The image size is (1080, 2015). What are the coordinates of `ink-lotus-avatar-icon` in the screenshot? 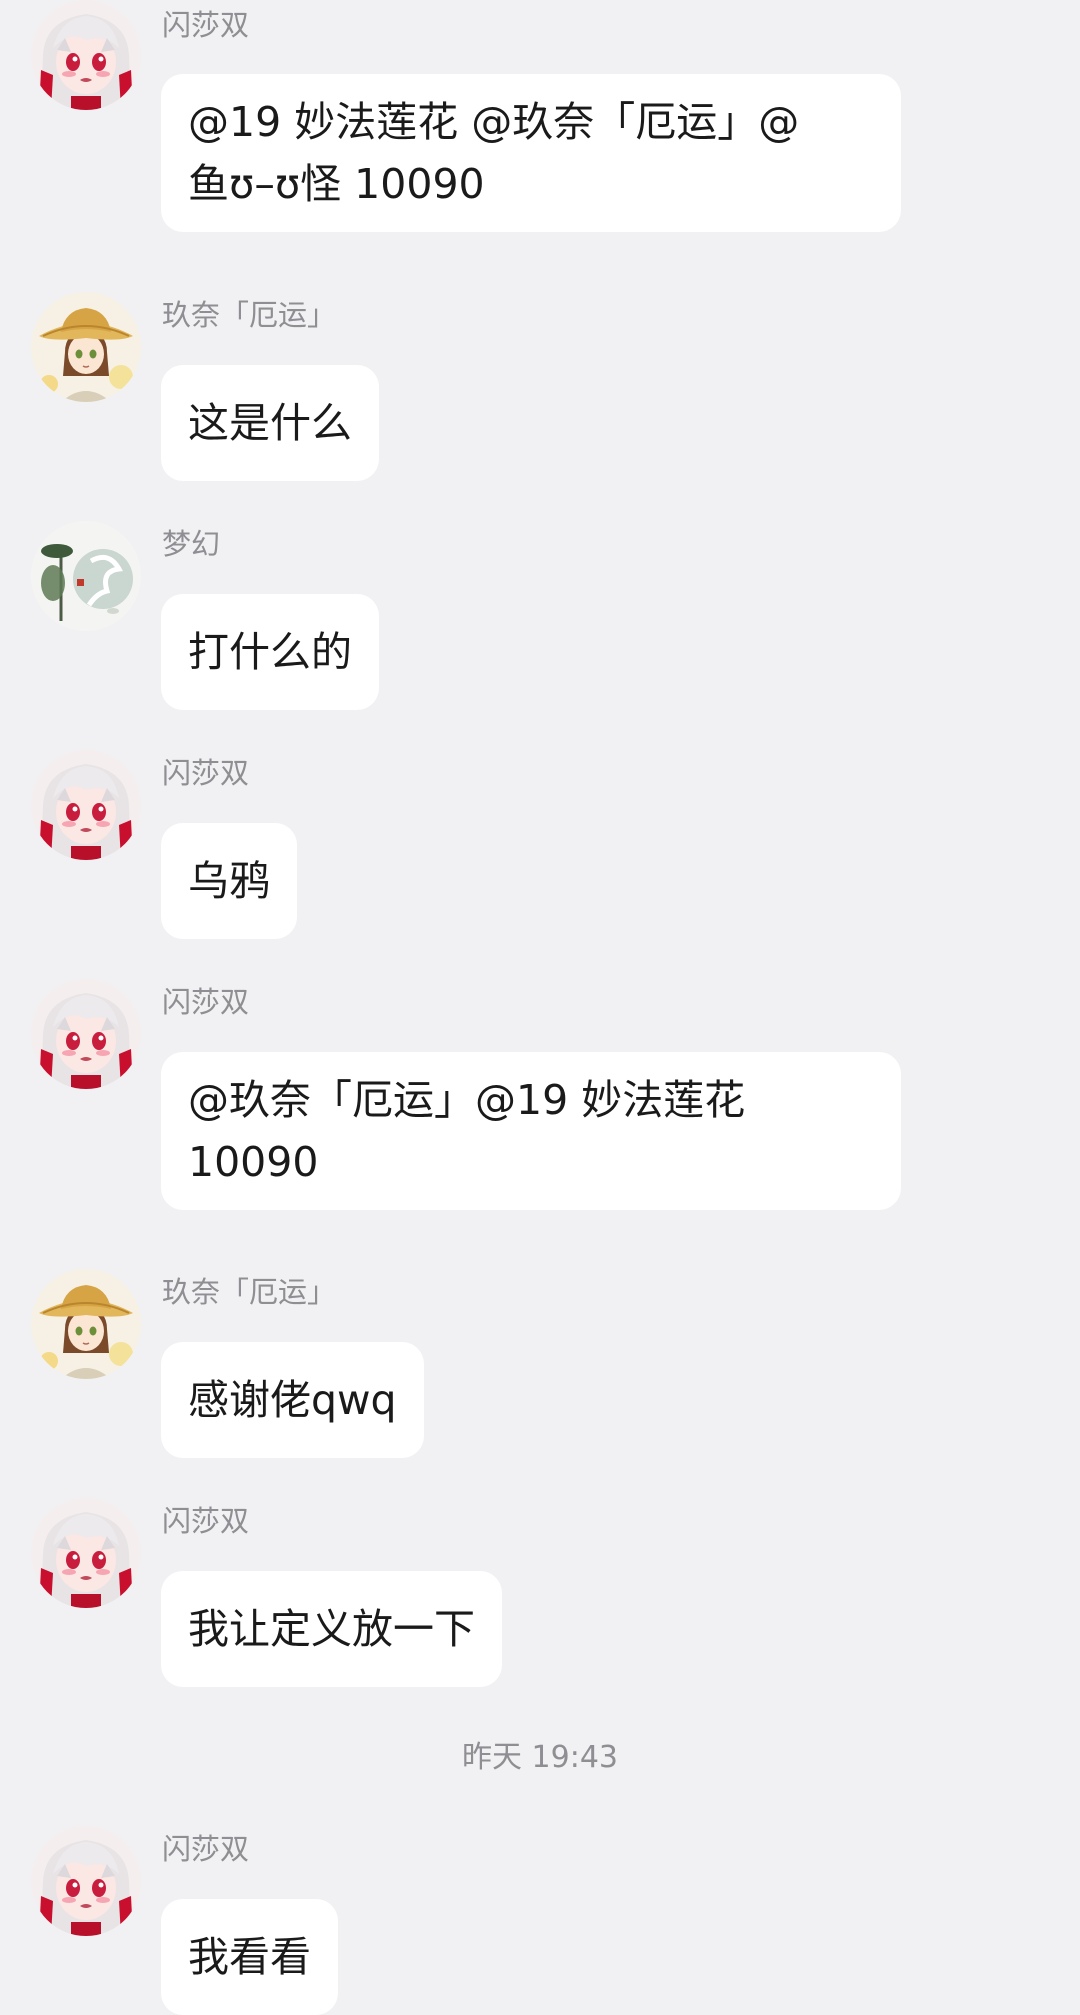 It's located at (86, 576).